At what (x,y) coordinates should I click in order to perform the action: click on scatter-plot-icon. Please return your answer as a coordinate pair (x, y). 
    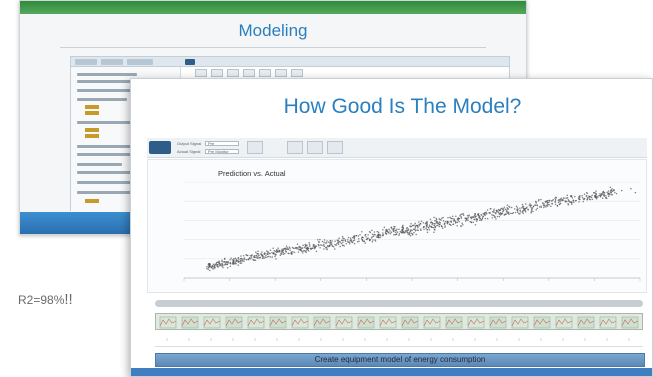
    Looking at the image, I should click on (295, 147).